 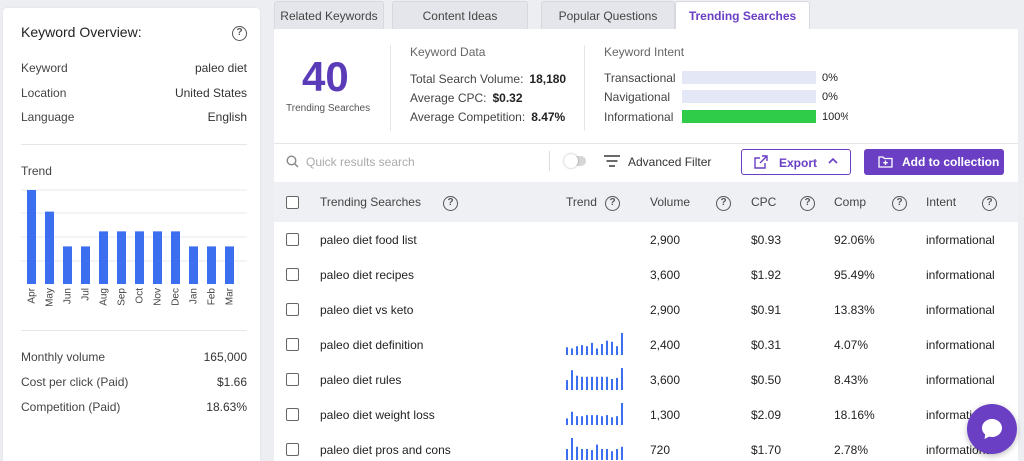 I want to click on export-button: Export, so click(x=796, y=162).